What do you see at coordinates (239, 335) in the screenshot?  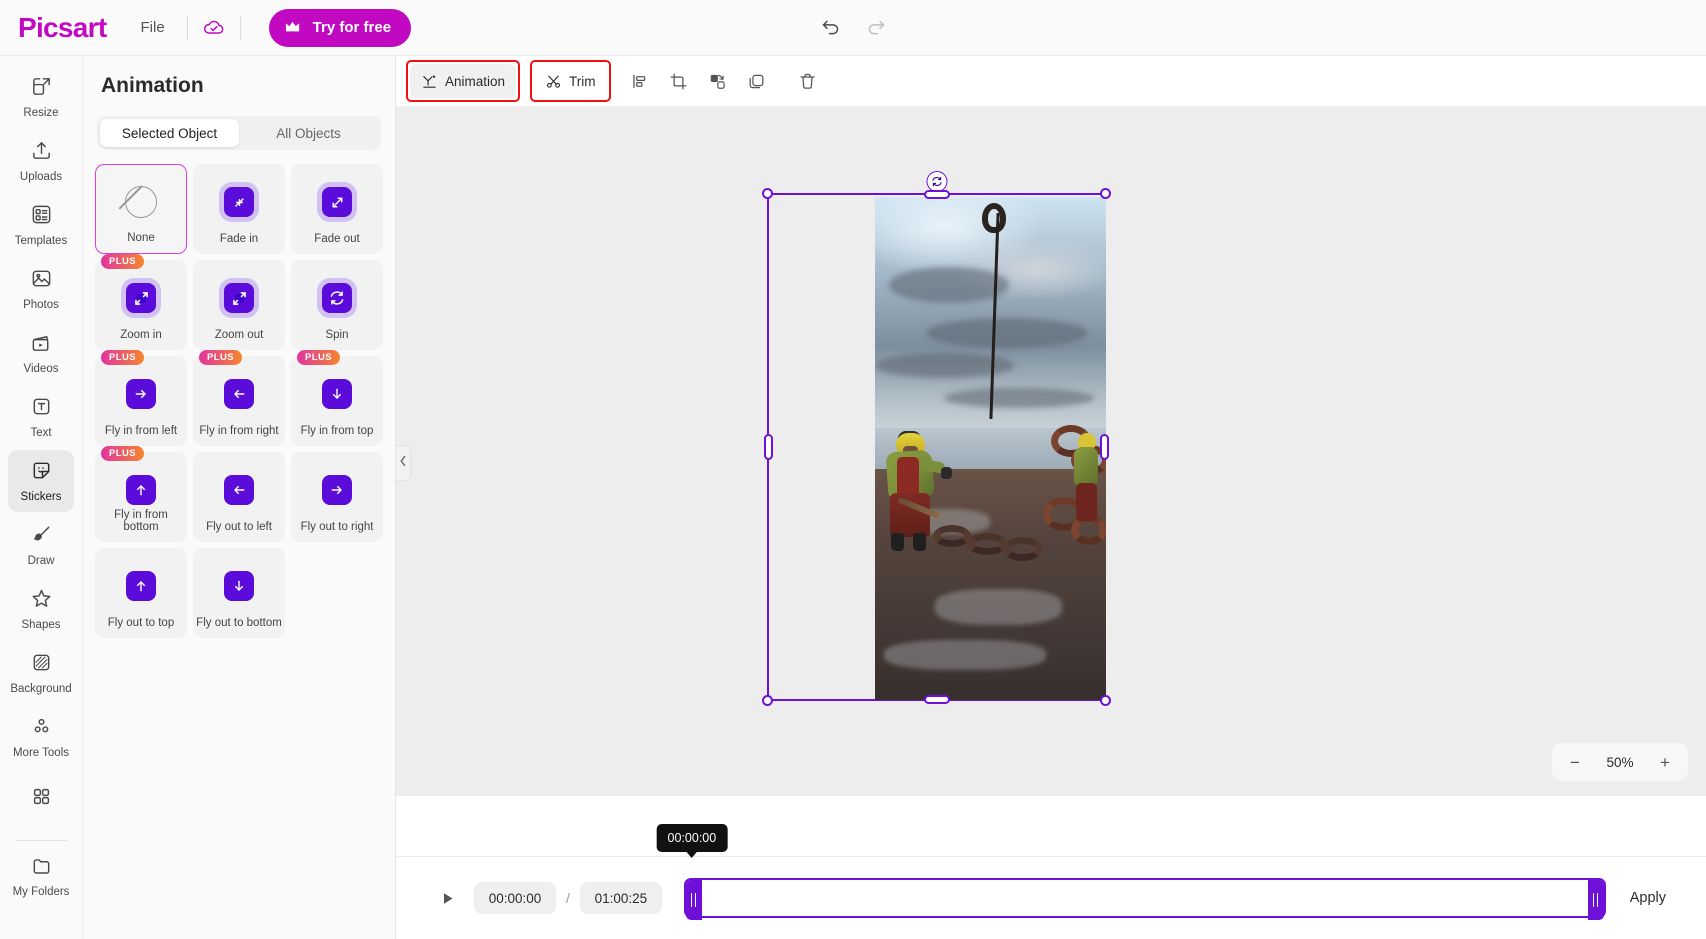 I see `animation-label: Zoom out` at bounding box center [239, 335].